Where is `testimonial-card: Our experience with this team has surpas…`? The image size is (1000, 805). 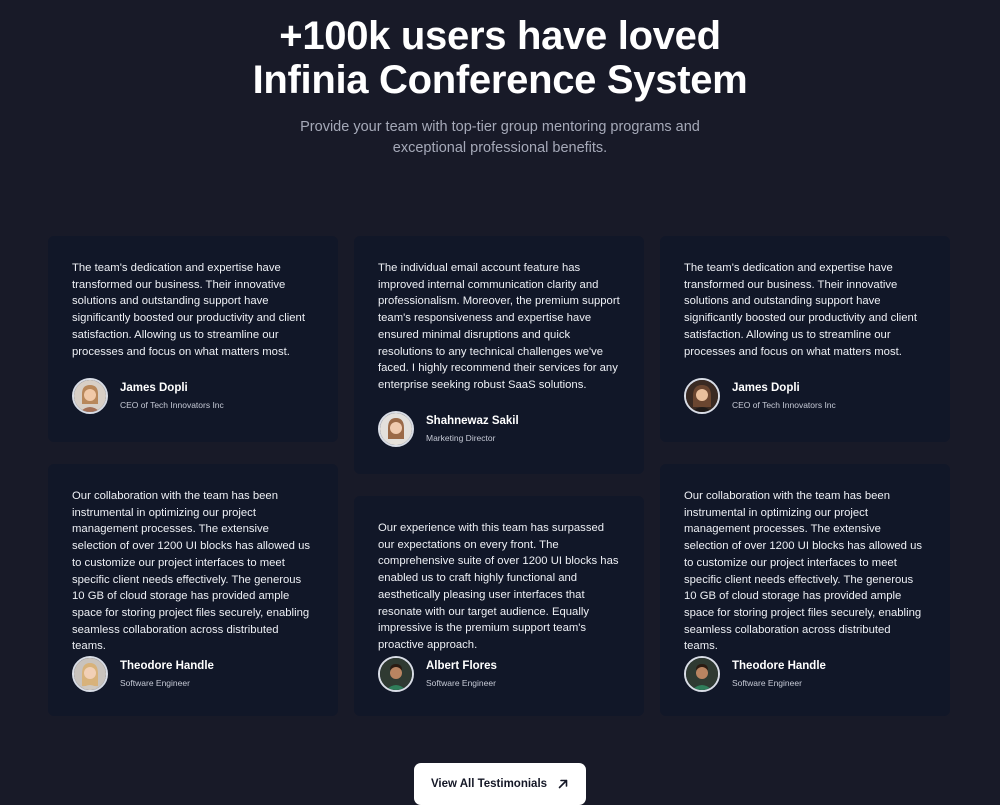 testimonial-card: Our experience with this team has surpas… is located at coordinates (499, 606).